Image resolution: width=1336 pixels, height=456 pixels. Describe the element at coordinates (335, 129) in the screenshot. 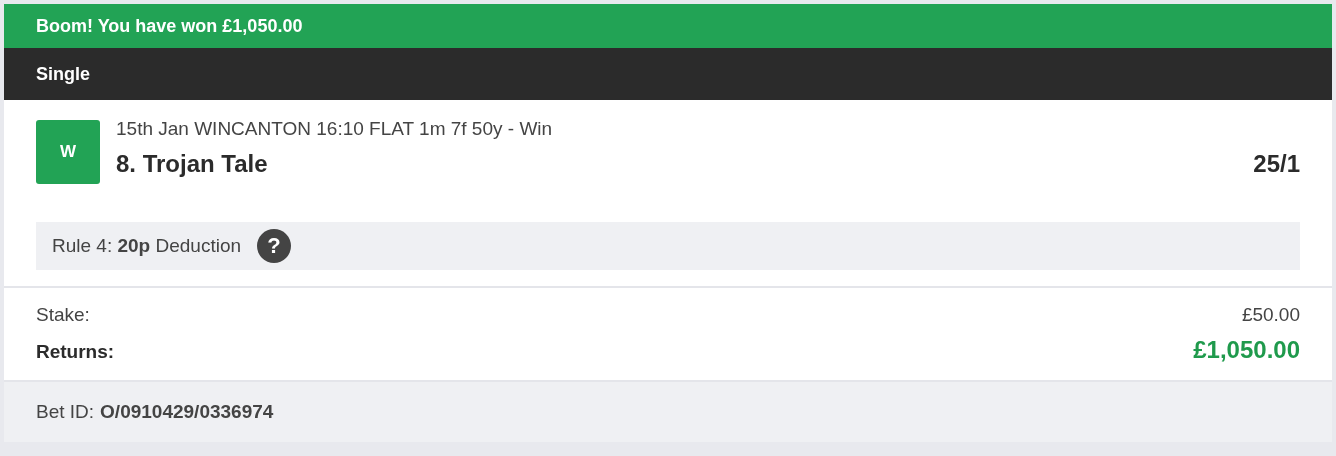

I see `event-description: 15th Jan WINCANTON 16:10 FLAT 1m 7f 50y - Win` at that location.